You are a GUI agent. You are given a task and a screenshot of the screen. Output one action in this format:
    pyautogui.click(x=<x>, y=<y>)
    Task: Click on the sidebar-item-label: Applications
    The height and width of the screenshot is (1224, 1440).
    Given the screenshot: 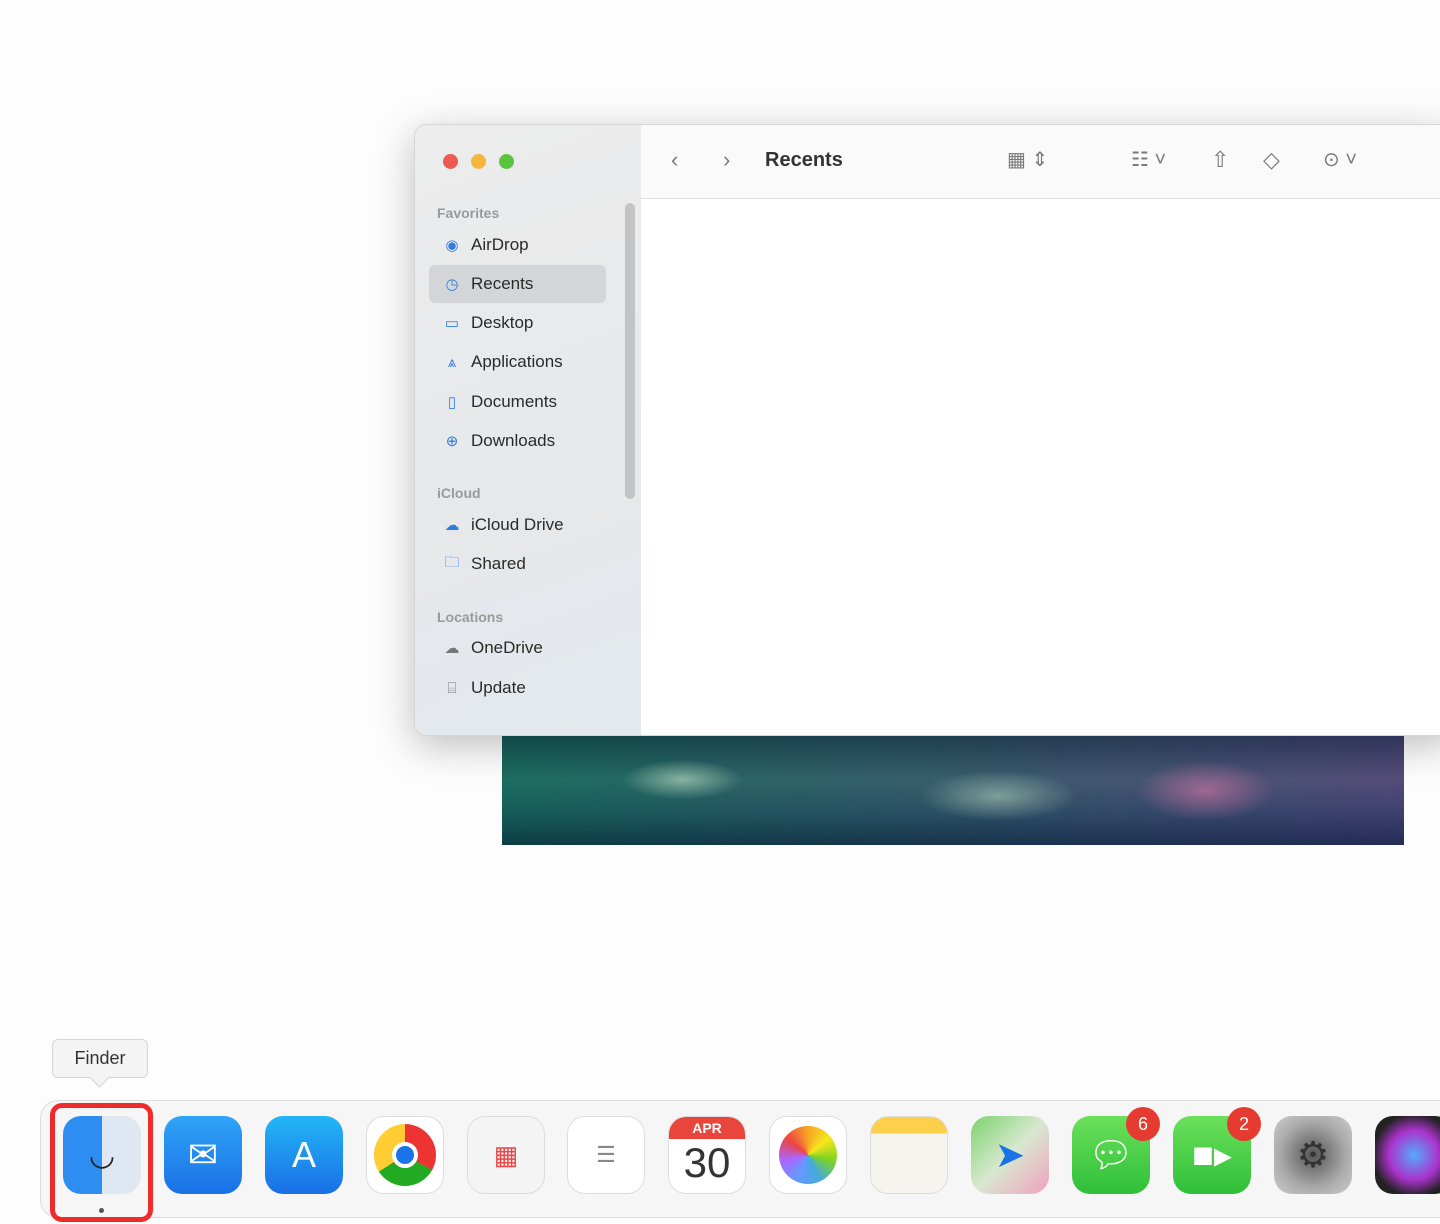 What is the action you would take?
    pyautogui.click(x=517, y=361)
    